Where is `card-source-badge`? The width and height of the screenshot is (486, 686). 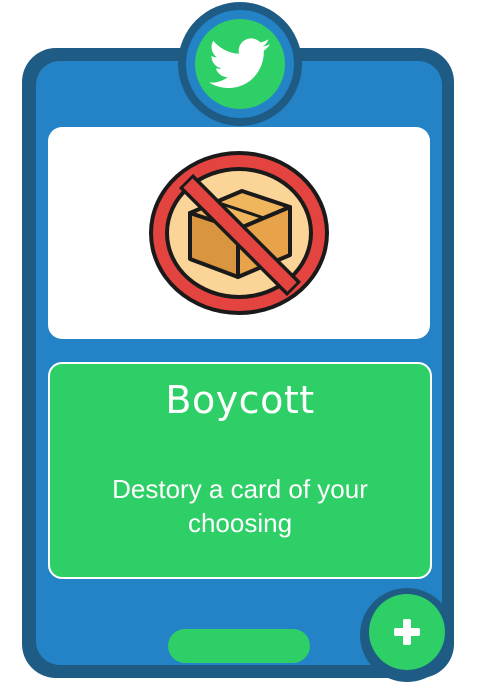 card-source-badge is located at coordinates (240, 64).